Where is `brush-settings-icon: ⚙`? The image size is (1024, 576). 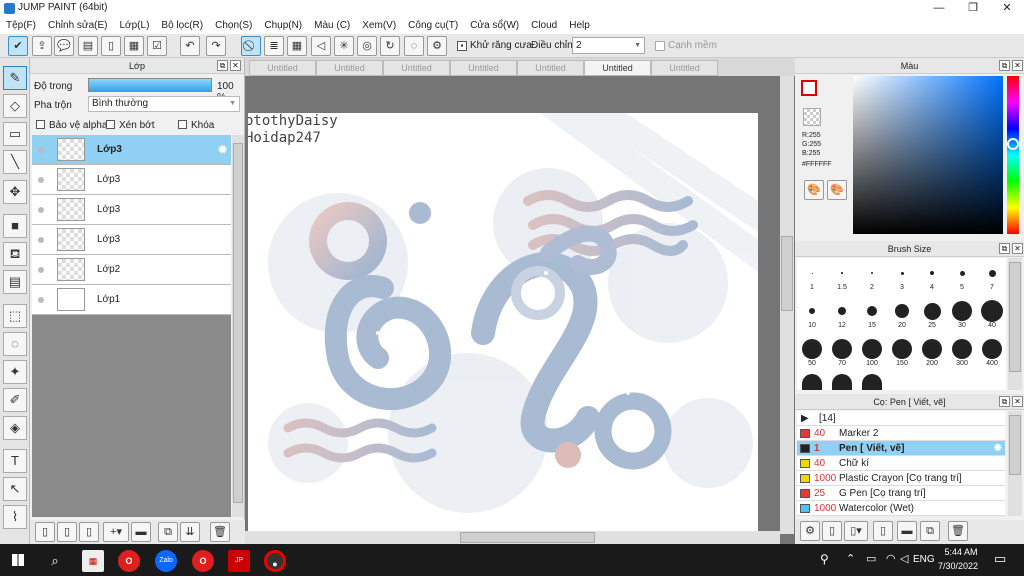 brush-settings-icon: ⚙ is located at coordinates (810, 531).